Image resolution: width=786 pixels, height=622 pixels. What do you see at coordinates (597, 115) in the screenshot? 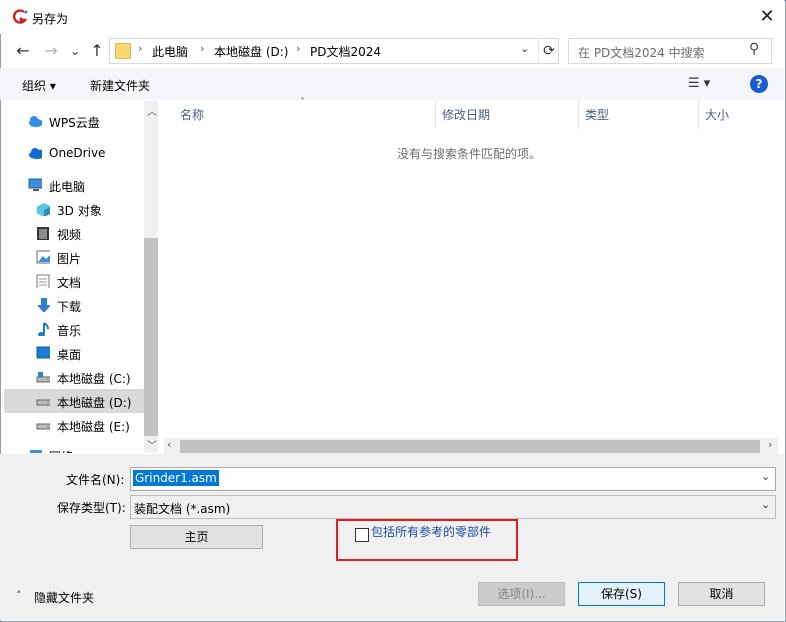
I see `column-header-type: 类型` at bounding box center [597, 115].